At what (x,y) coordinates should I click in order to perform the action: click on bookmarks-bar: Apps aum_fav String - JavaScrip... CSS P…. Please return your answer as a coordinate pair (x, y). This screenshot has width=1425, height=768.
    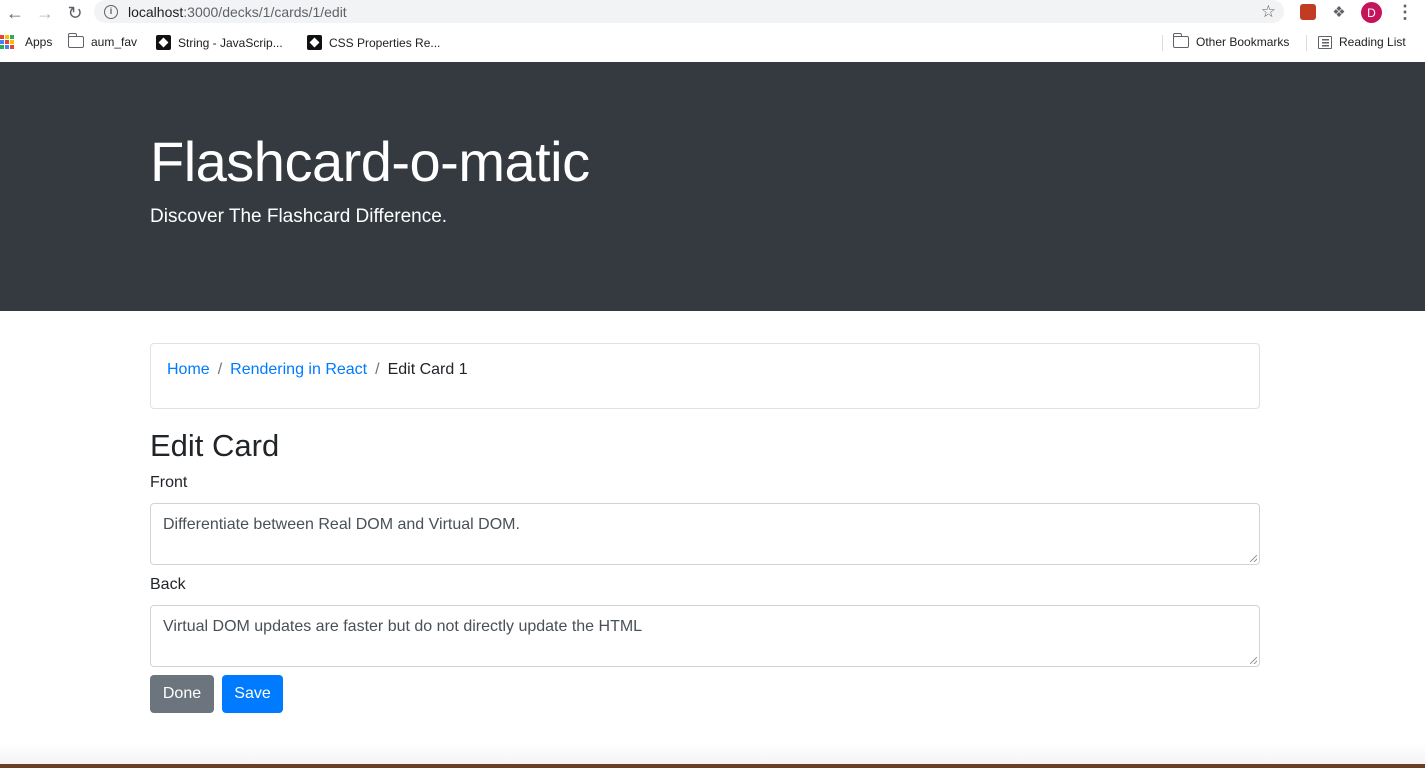
    Looking at the image, I should click on (712, 43).